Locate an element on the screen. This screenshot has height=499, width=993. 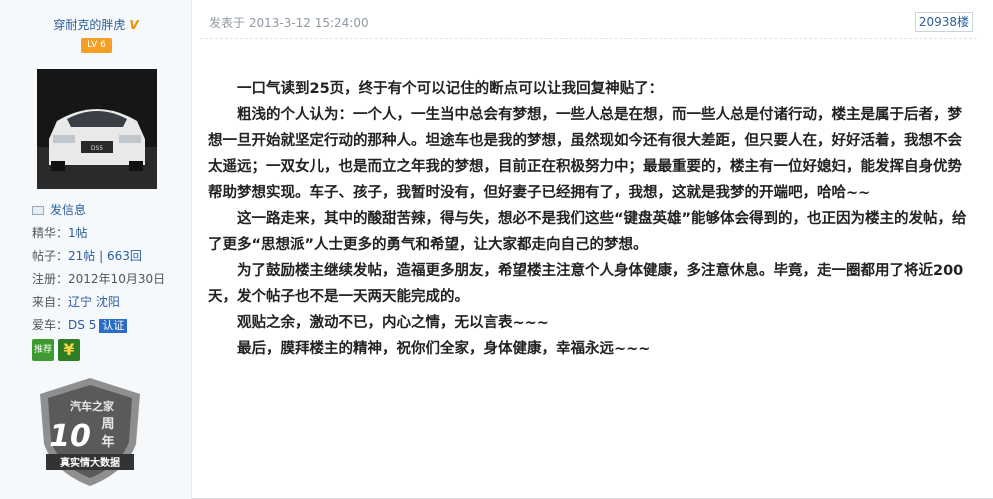
anniversary-nian: 年 is located at coordinates (107, 442).